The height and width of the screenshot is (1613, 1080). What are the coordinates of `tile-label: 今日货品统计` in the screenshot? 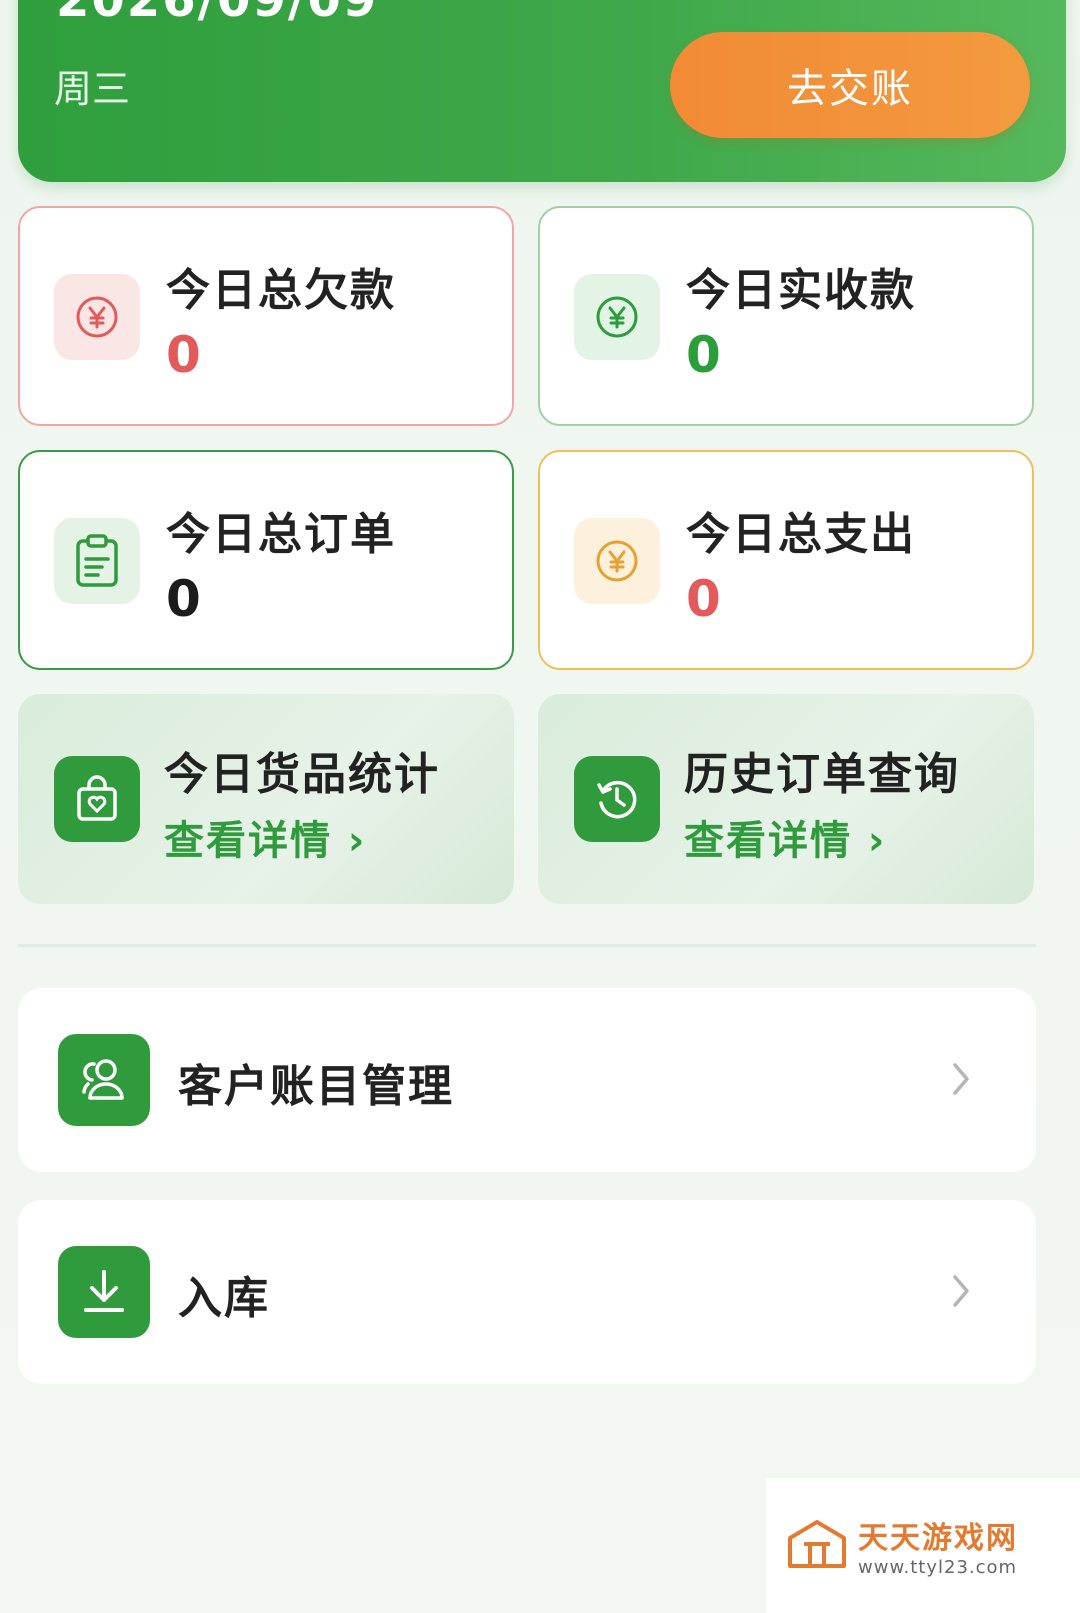 It's located at (302, 774).